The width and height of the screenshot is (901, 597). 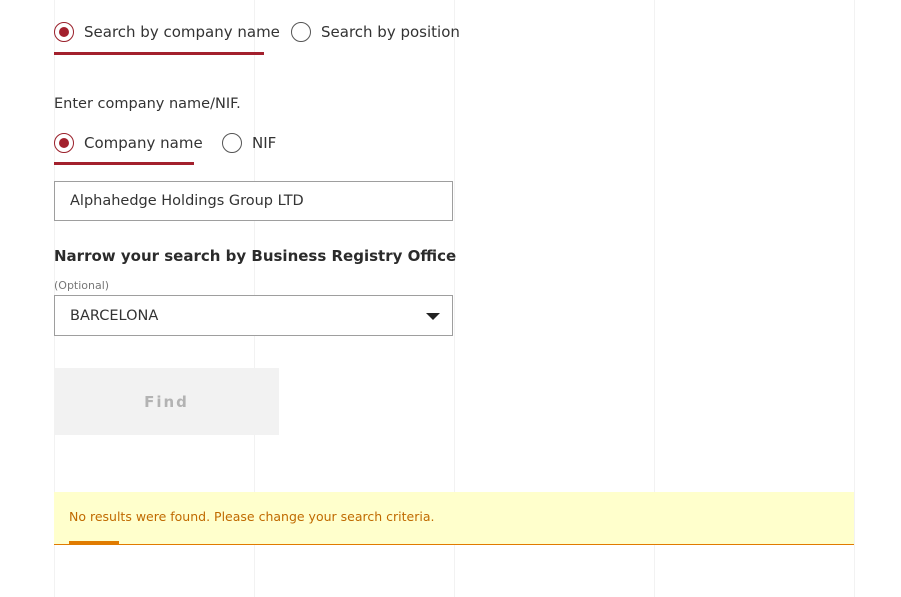 What do you see at coordinates (390, 32) in the screenshot?
I see `radio-label: Search by position` at bounding box center [390, 32].